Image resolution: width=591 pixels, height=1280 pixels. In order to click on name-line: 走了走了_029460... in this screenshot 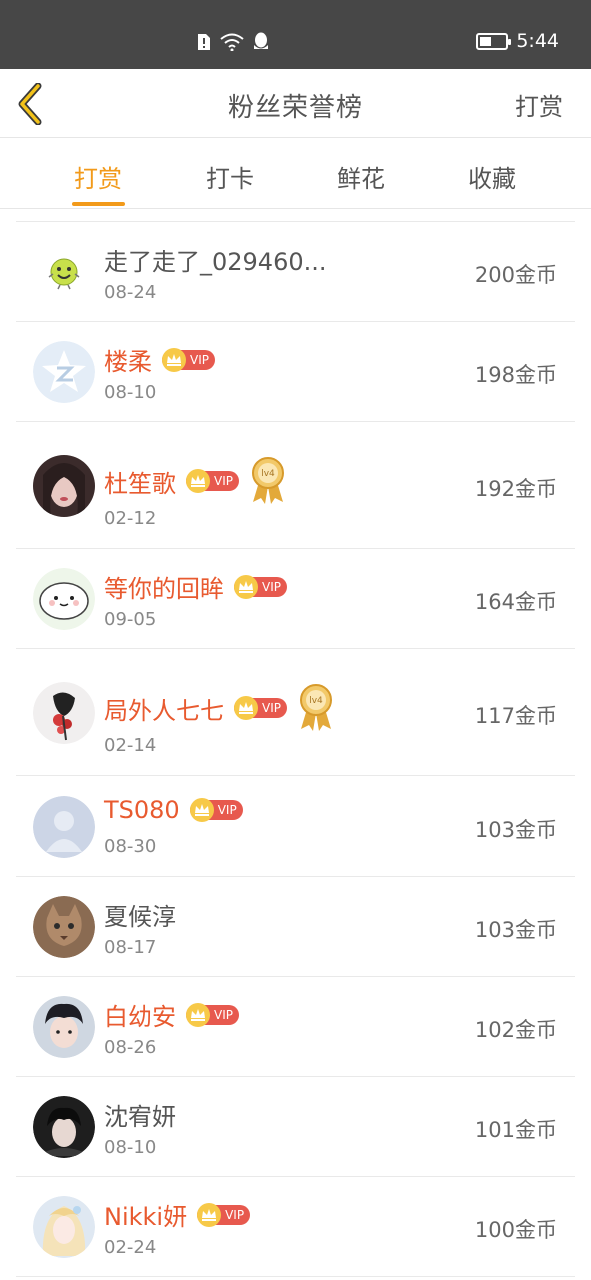, I will do `click(215, 259)`.